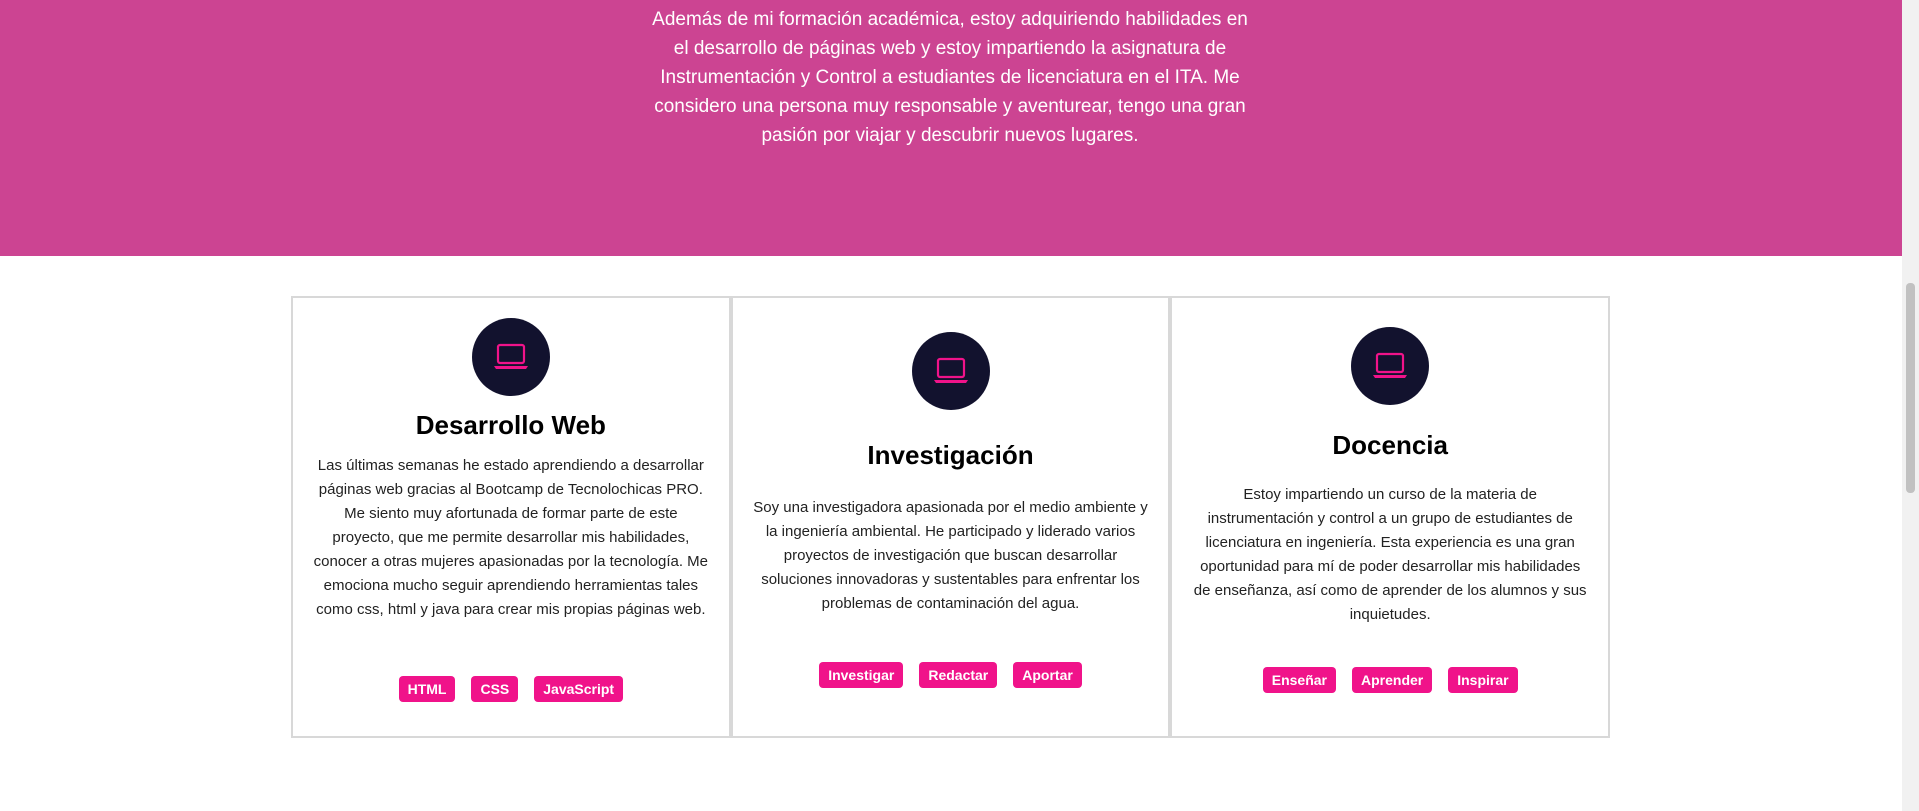 Image resolution: width=1919 pixels, height=811 pixels. I want to click on tag-inspirar: Inspirar, so click(1483, 680).